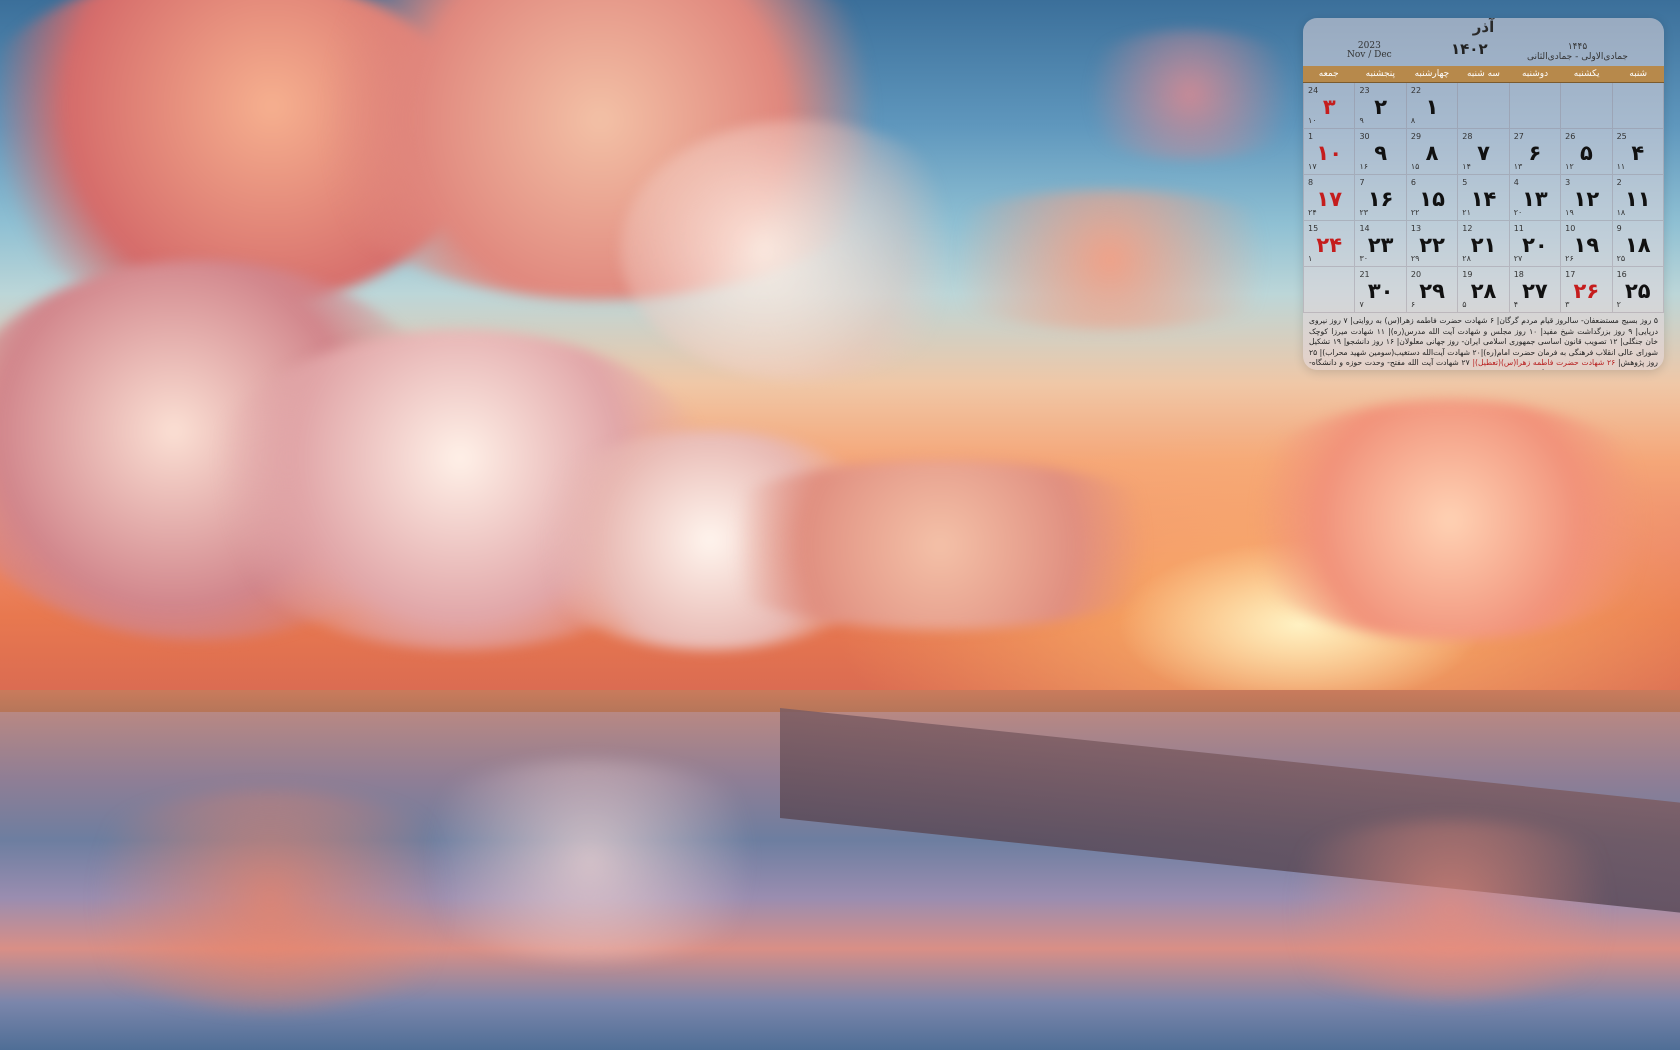 Image resolution: width=1680 pixels, height=1050 pixels. What do you see at coordinates (1381, 290) in the screenshot?
I see `calendar-day-cell: 21 ۳۰ ۷` at bounding box center [1381, 290].